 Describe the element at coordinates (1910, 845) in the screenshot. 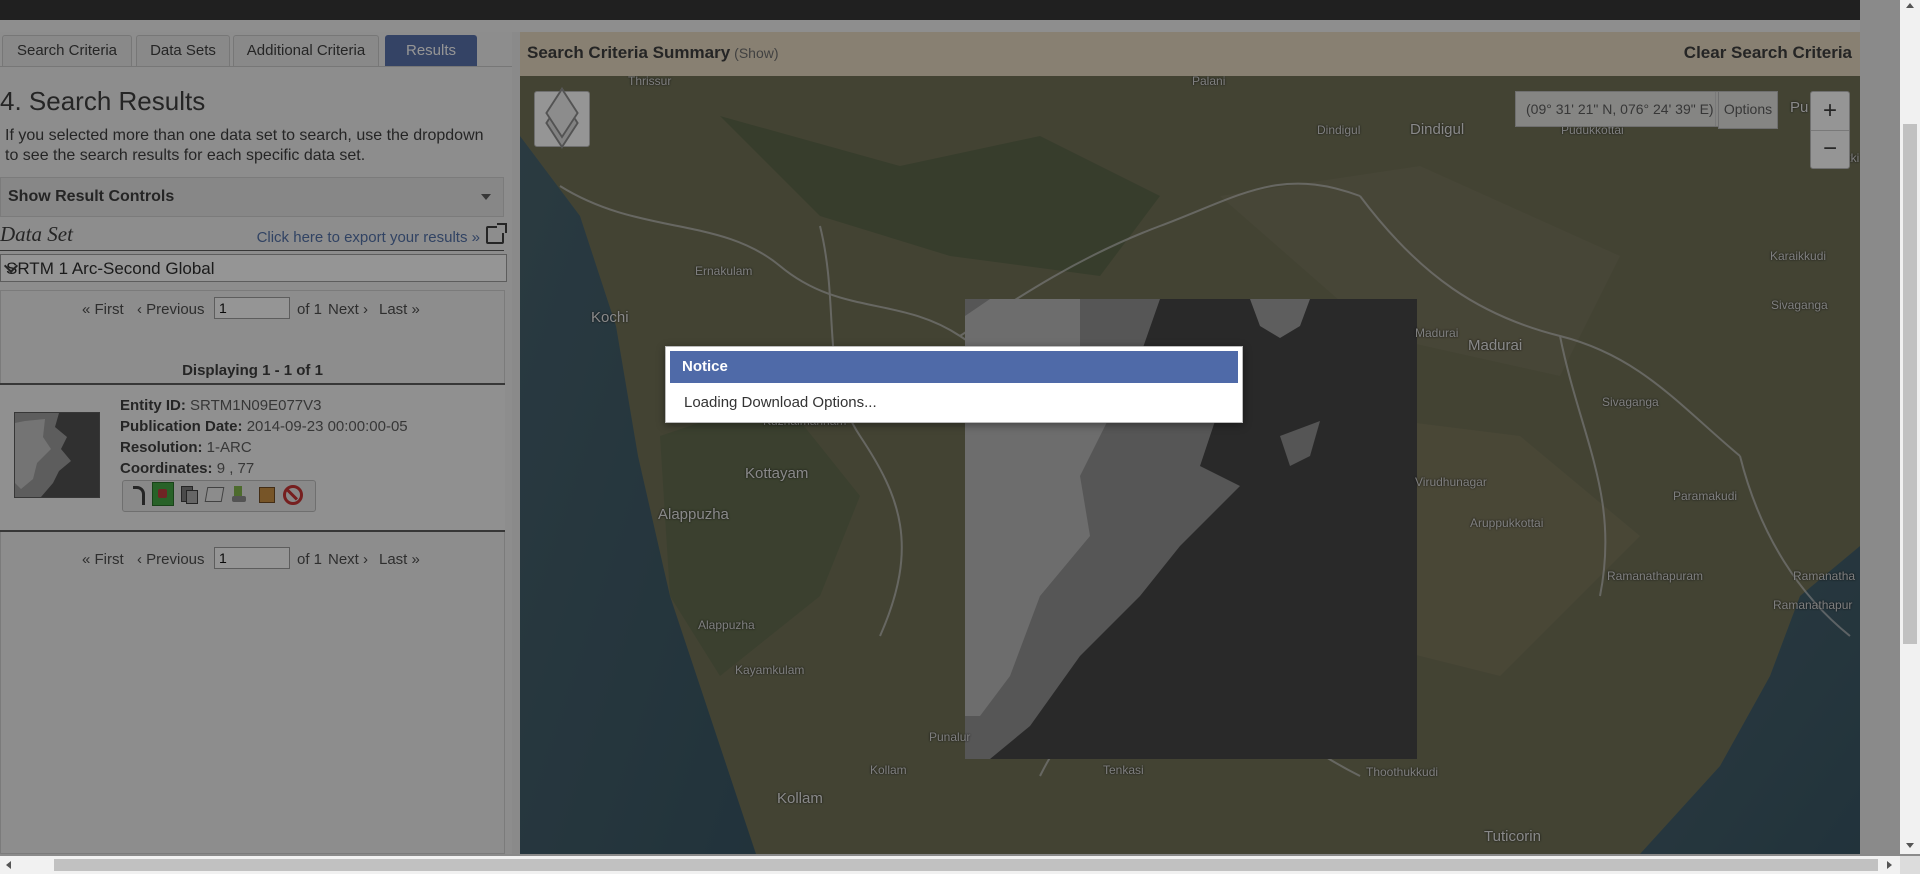

I see `scroll-down-icon` at that location.